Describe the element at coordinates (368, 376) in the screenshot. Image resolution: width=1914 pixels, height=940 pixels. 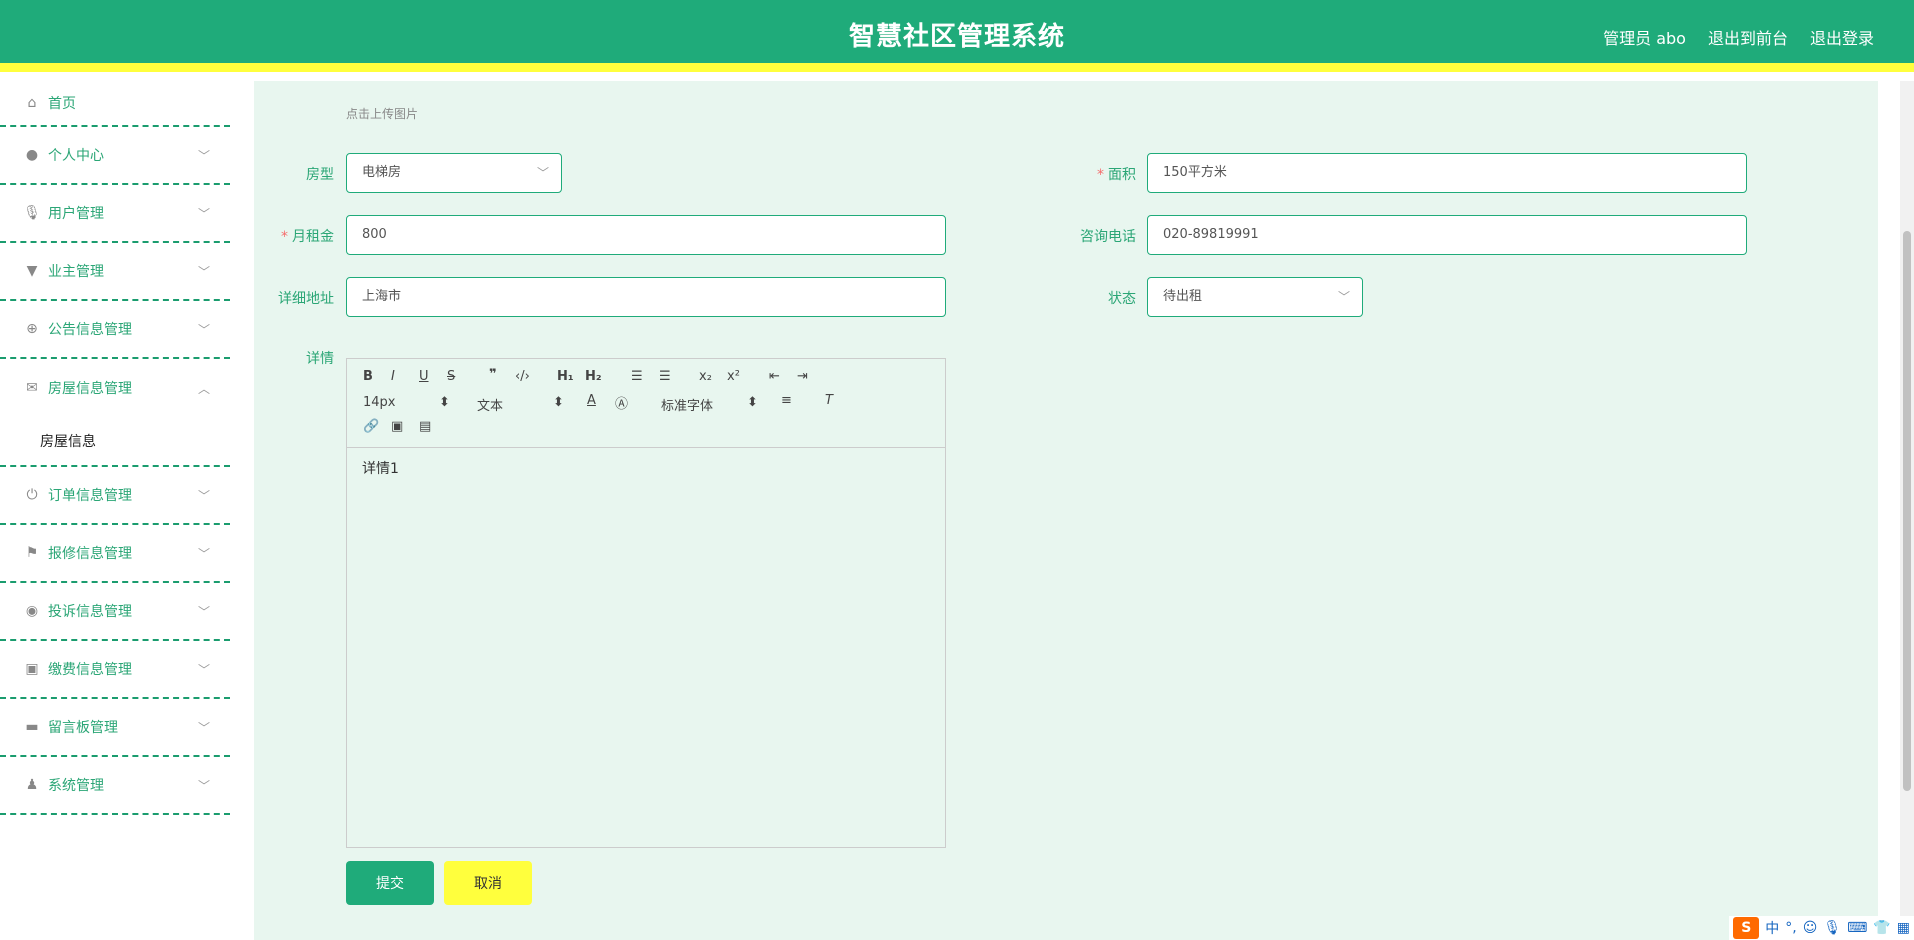
I see `bold-icon: B` at that location.